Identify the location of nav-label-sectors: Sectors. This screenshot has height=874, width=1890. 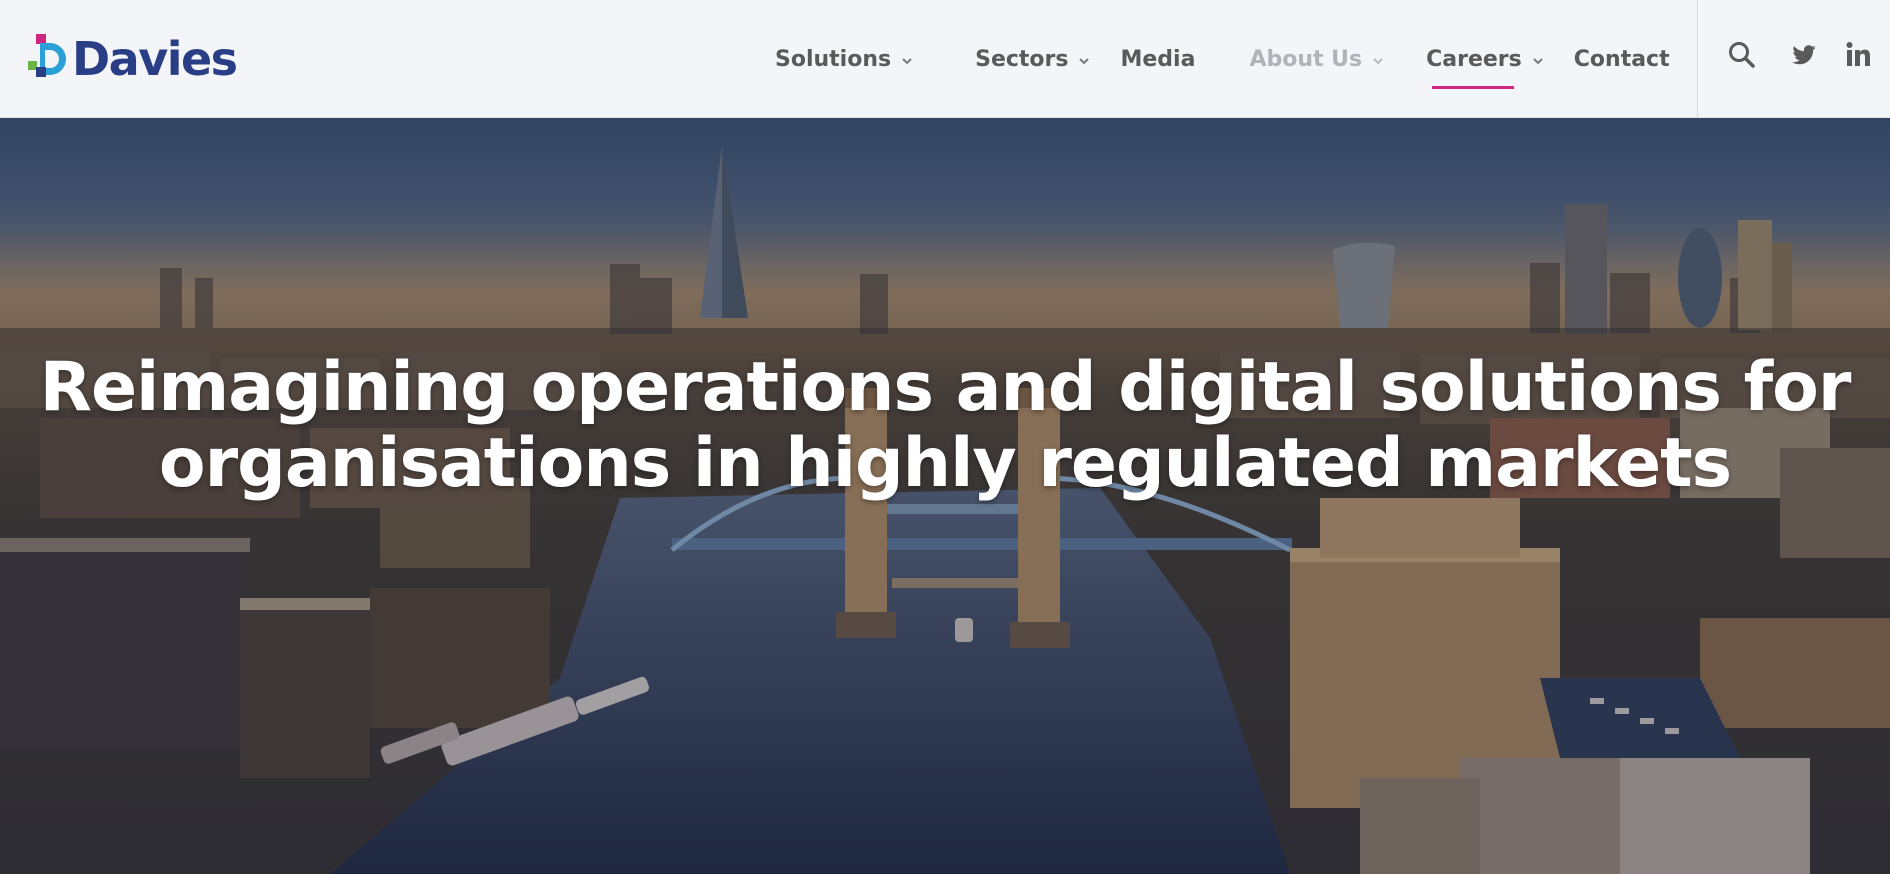
(1022, 59).